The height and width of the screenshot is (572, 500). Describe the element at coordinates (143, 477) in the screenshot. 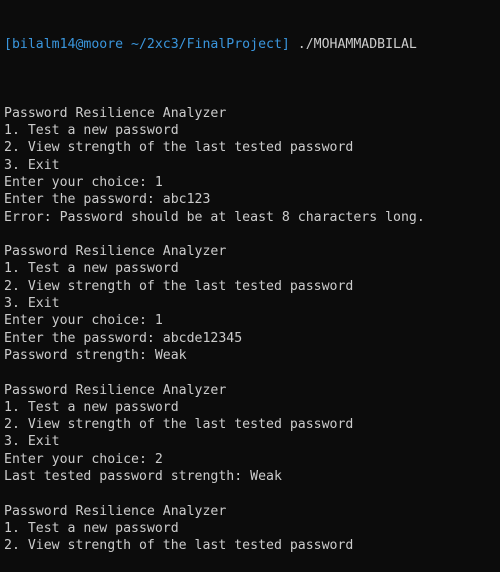

I see `output-line: Last tested password strength: Weak` at that location.